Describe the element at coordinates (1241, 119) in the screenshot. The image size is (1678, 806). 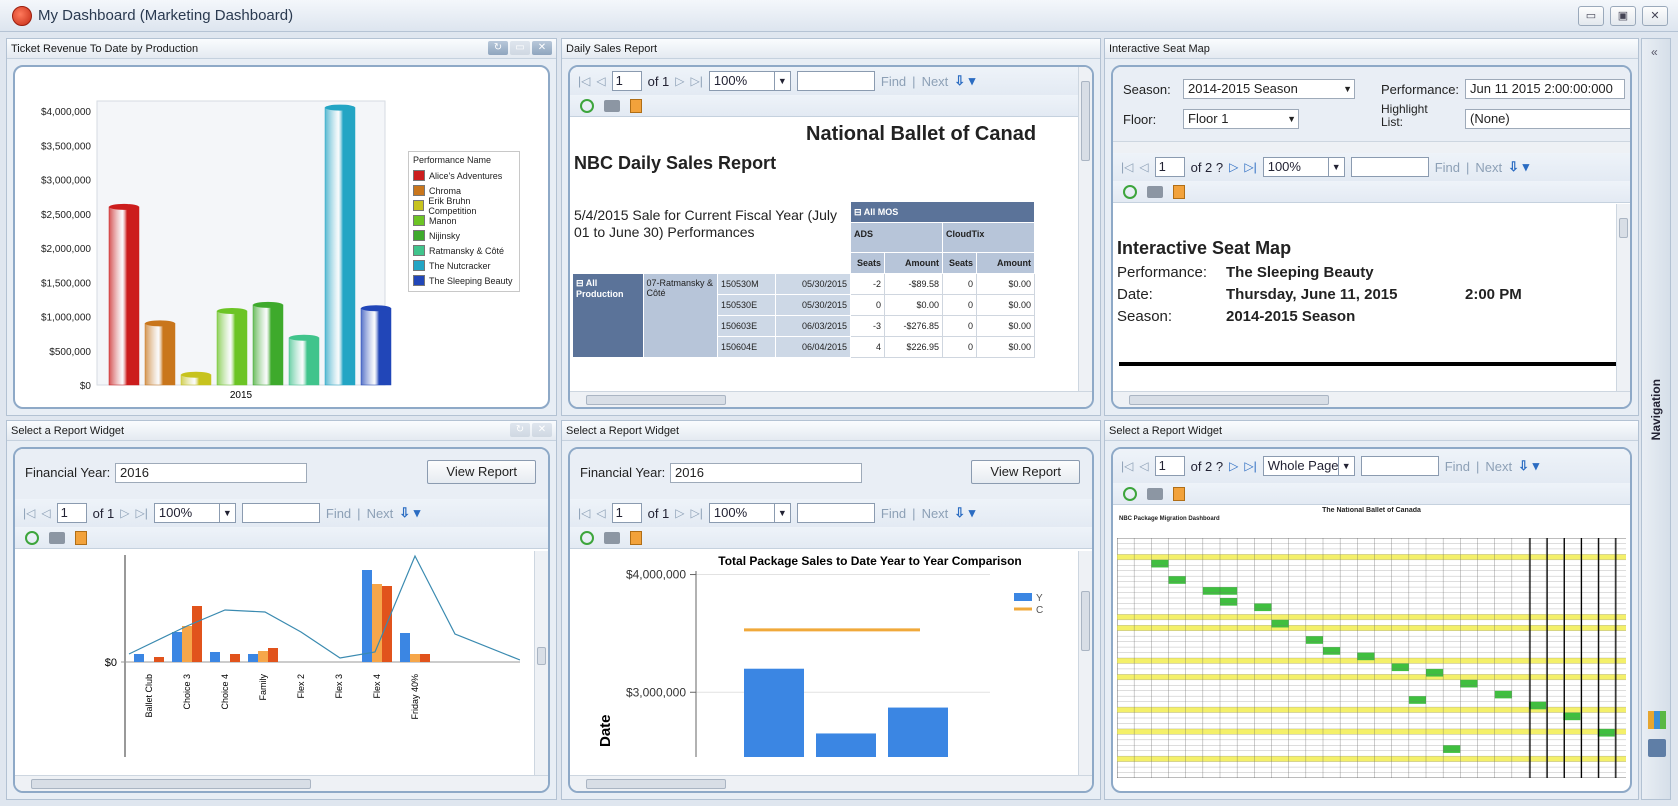
I see `floor-select: Floor 1 ▼` at that location.